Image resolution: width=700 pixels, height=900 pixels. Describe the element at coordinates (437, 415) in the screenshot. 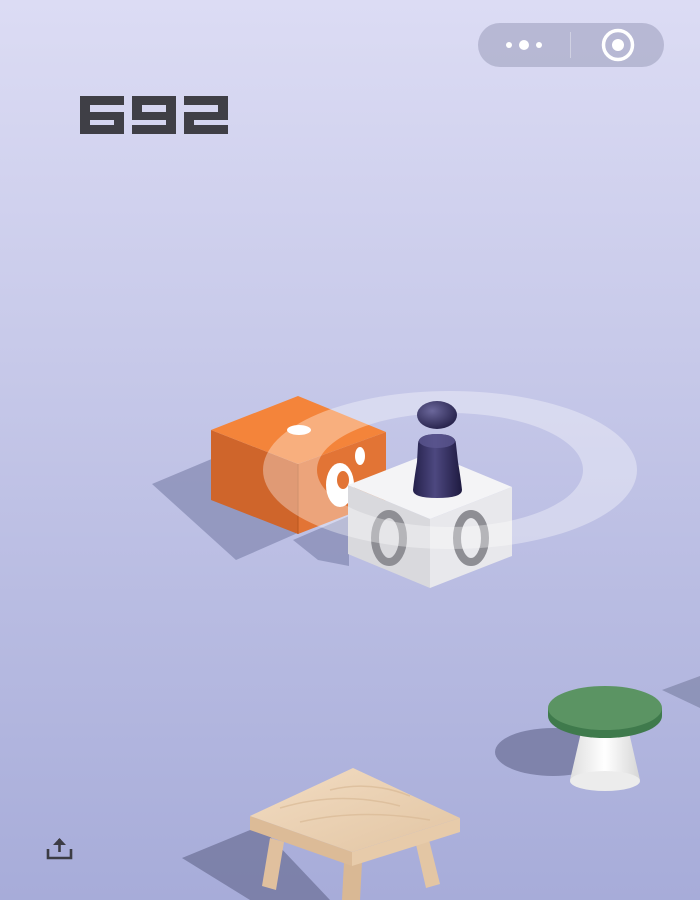

I see `player-head` at that location.